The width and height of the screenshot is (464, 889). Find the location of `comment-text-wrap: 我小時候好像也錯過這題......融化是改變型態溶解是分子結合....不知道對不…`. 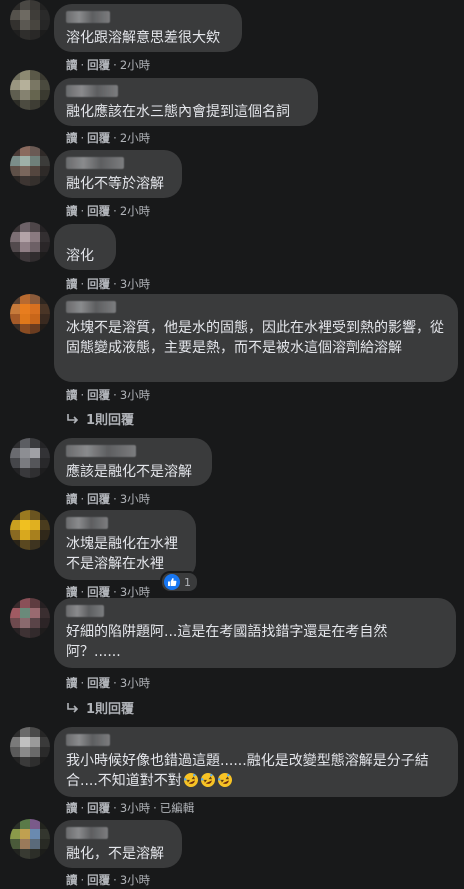

comment-text-wrap: 我小時候好像也錯過這題......融化是改變型態溶解是分子結合....不知道對不… is located at coordinates (256, 771).